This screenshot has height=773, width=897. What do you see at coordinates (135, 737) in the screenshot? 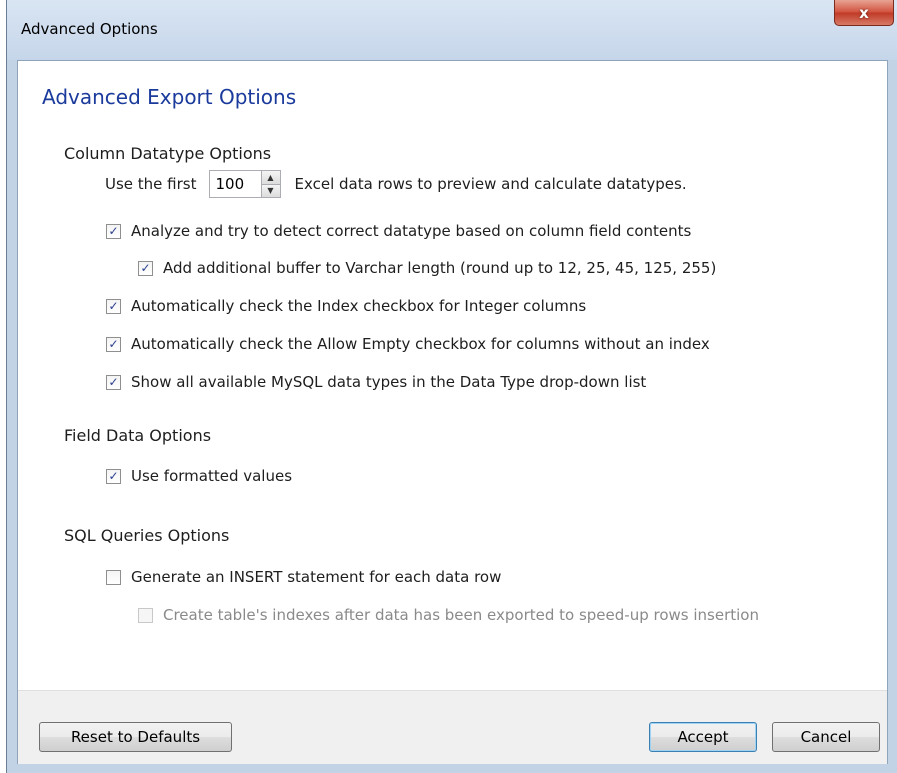
I see `reset-to-defaults-button: Reset to Defaults` at bounding box center [135, 737].